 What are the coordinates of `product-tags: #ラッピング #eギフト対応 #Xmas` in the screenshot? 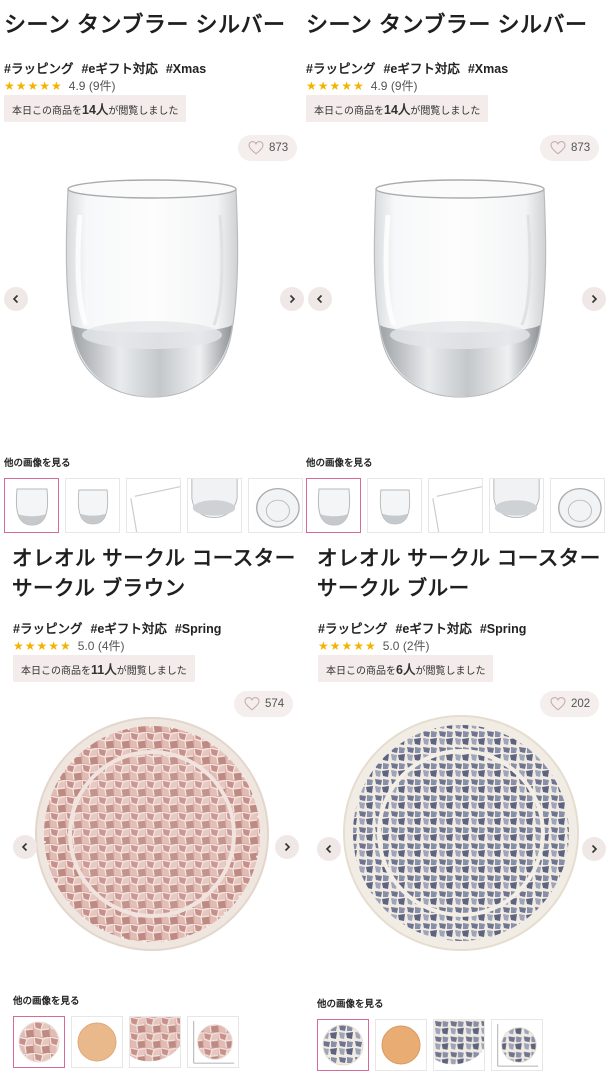 It's located at (411, 67).